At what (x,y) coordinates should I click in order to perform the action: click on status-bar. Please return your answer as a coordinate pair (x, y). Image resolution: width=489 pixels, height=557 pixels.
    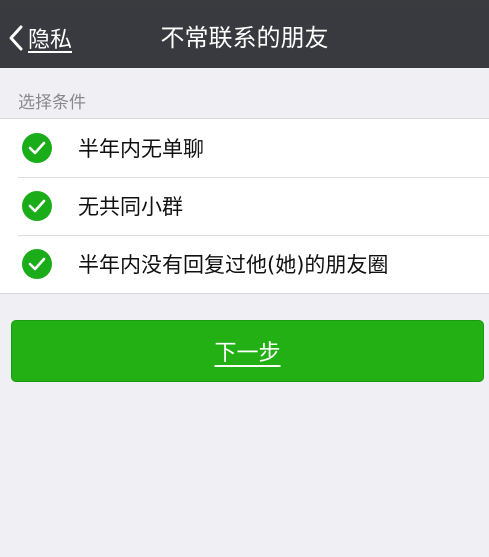
    Looking at the image, I should click on (244, 4).